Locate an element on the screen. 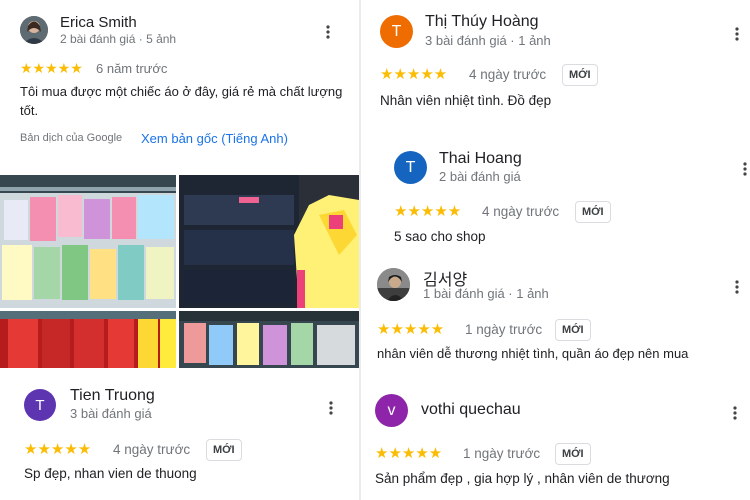 The width and height of the screenshot is (750, 500). reviewer-meta: 3 bài đánh giá · 1 ảnh is located at coordinates (488, 40).